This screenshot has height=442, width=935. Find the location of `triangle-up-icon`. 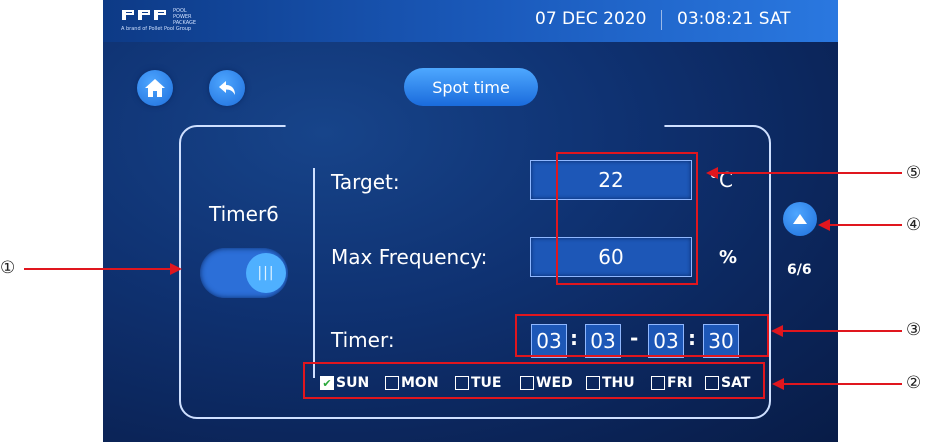

triangle-up-icon is located at coordinates (800, 219).